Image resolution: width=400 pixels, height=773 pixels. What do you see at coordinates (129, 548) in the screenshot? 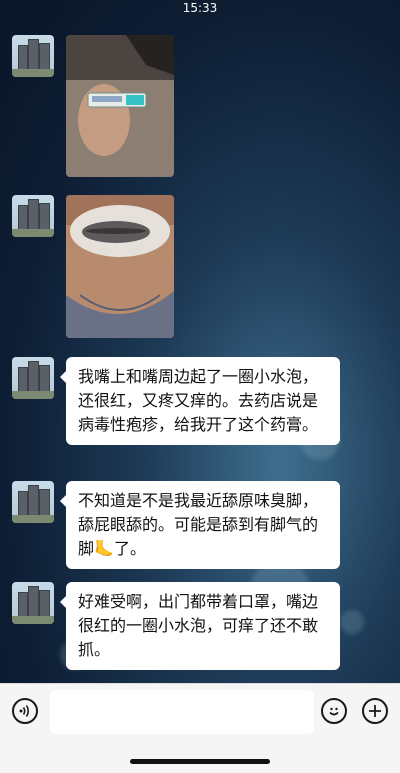
I see `message-text-end: 了。` at bounding box center [129, 548].